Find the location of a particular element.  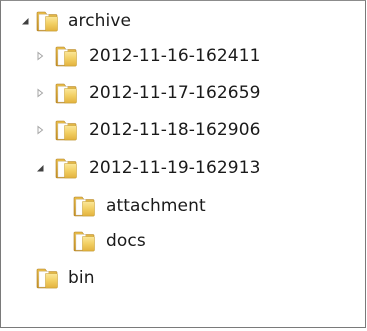

tree-item-2012-11-19-162913: 2012-11-19-162913 is located at coordinates (183, 168).